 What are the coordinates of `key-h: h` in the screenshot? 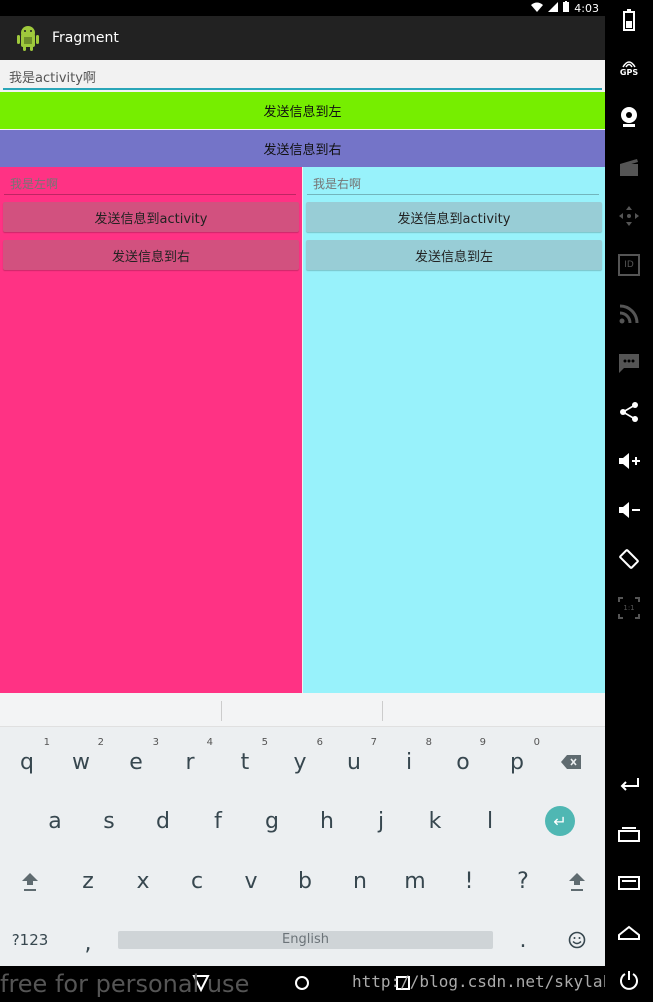 It's located at (327, 821).